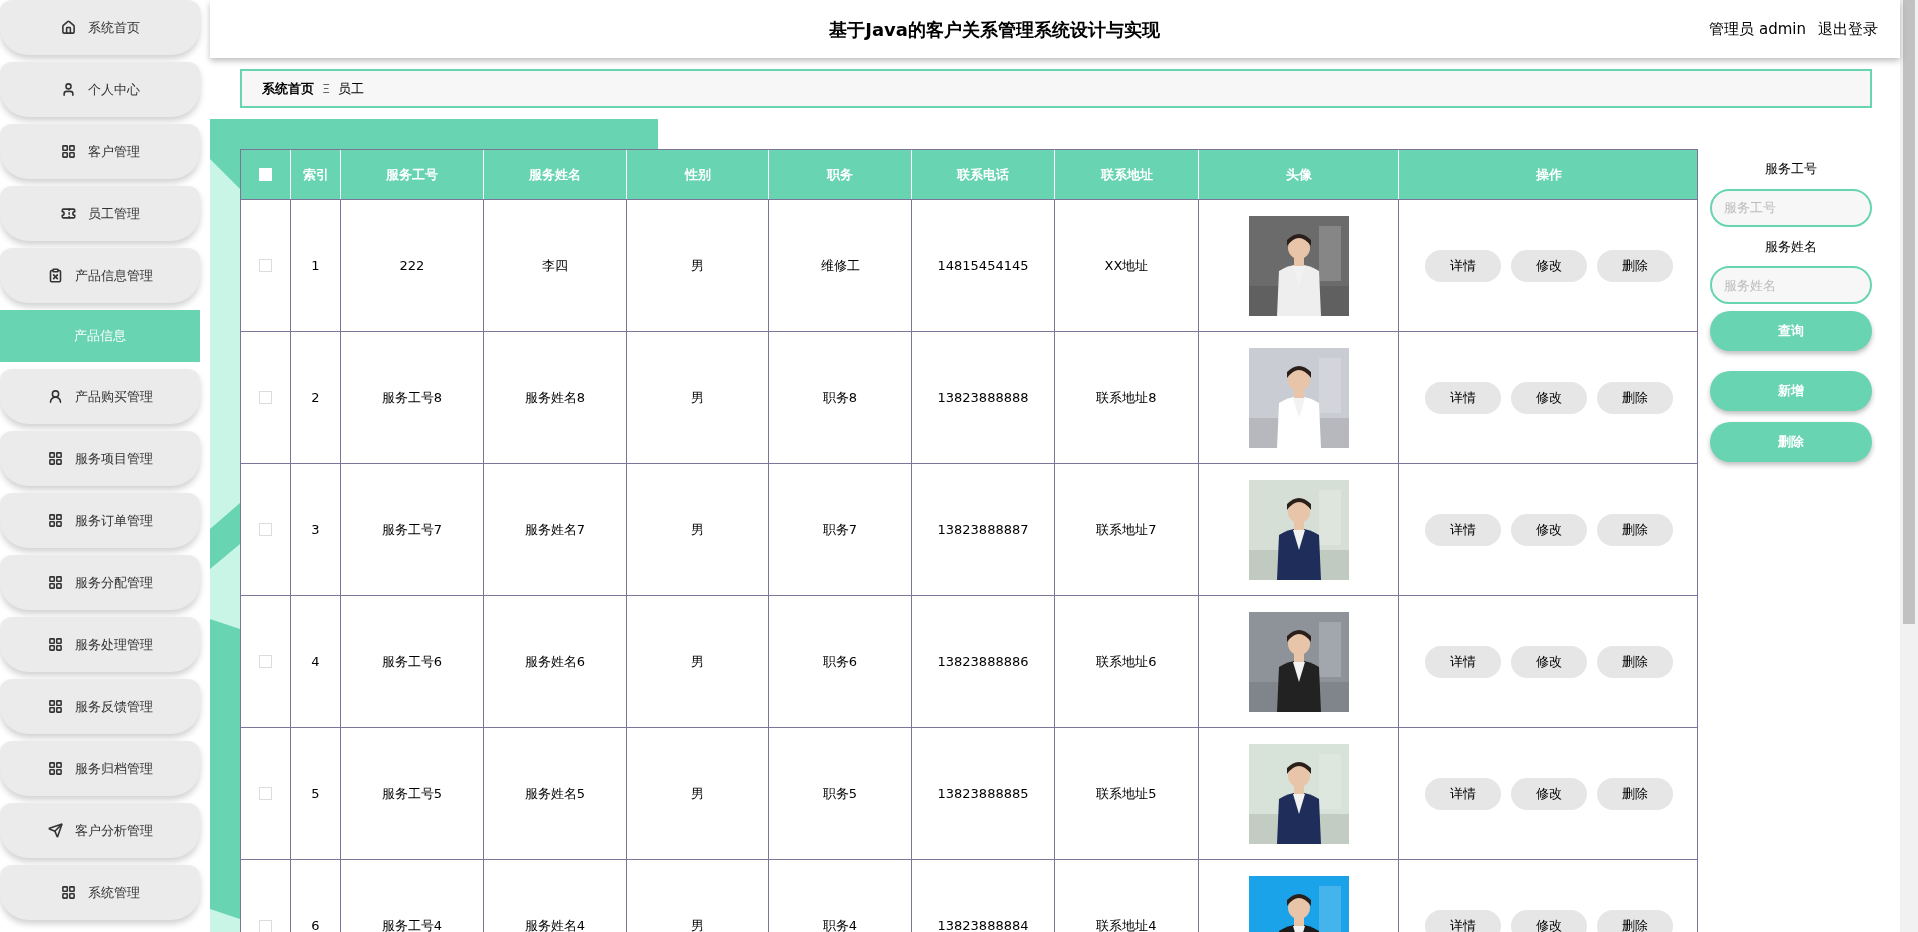 This screenshot has height=932, width=1918. I want to click on clipboard-icon, so click(55, 275).